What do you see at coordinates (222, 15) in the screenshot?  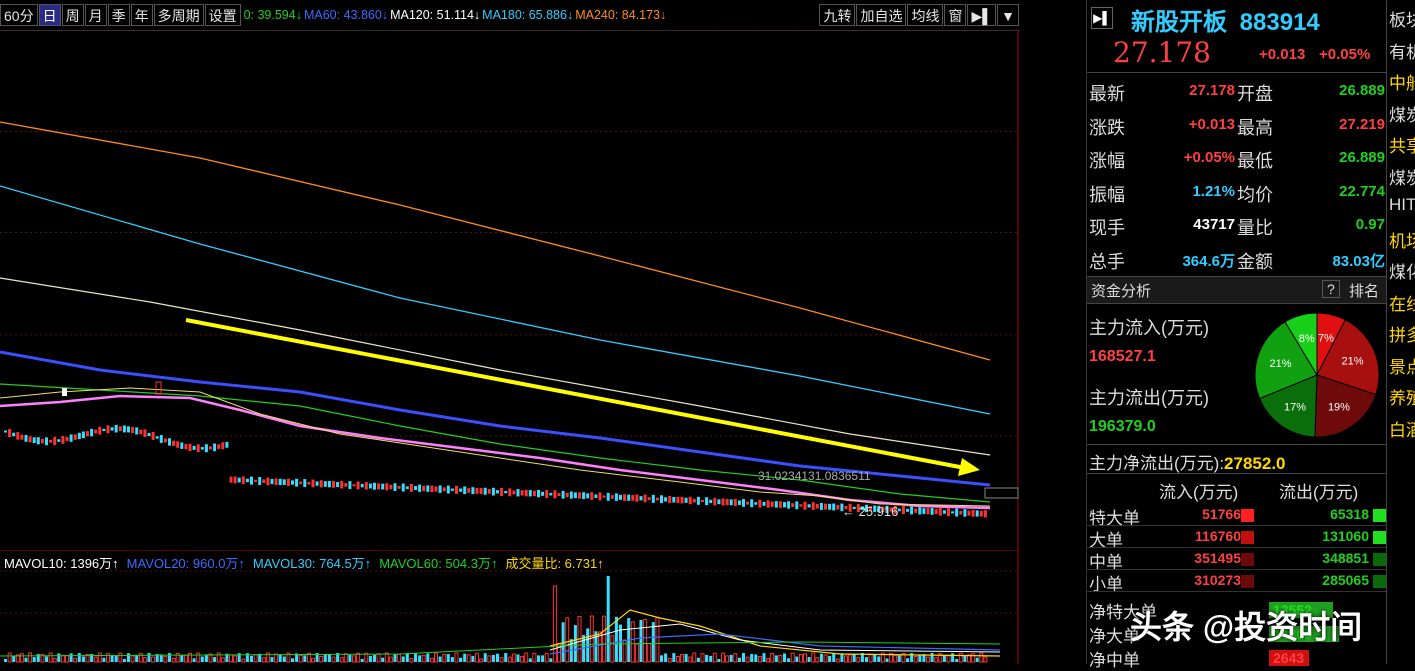 I see `period-button-7: 设置` at bounding box center [222, 15].